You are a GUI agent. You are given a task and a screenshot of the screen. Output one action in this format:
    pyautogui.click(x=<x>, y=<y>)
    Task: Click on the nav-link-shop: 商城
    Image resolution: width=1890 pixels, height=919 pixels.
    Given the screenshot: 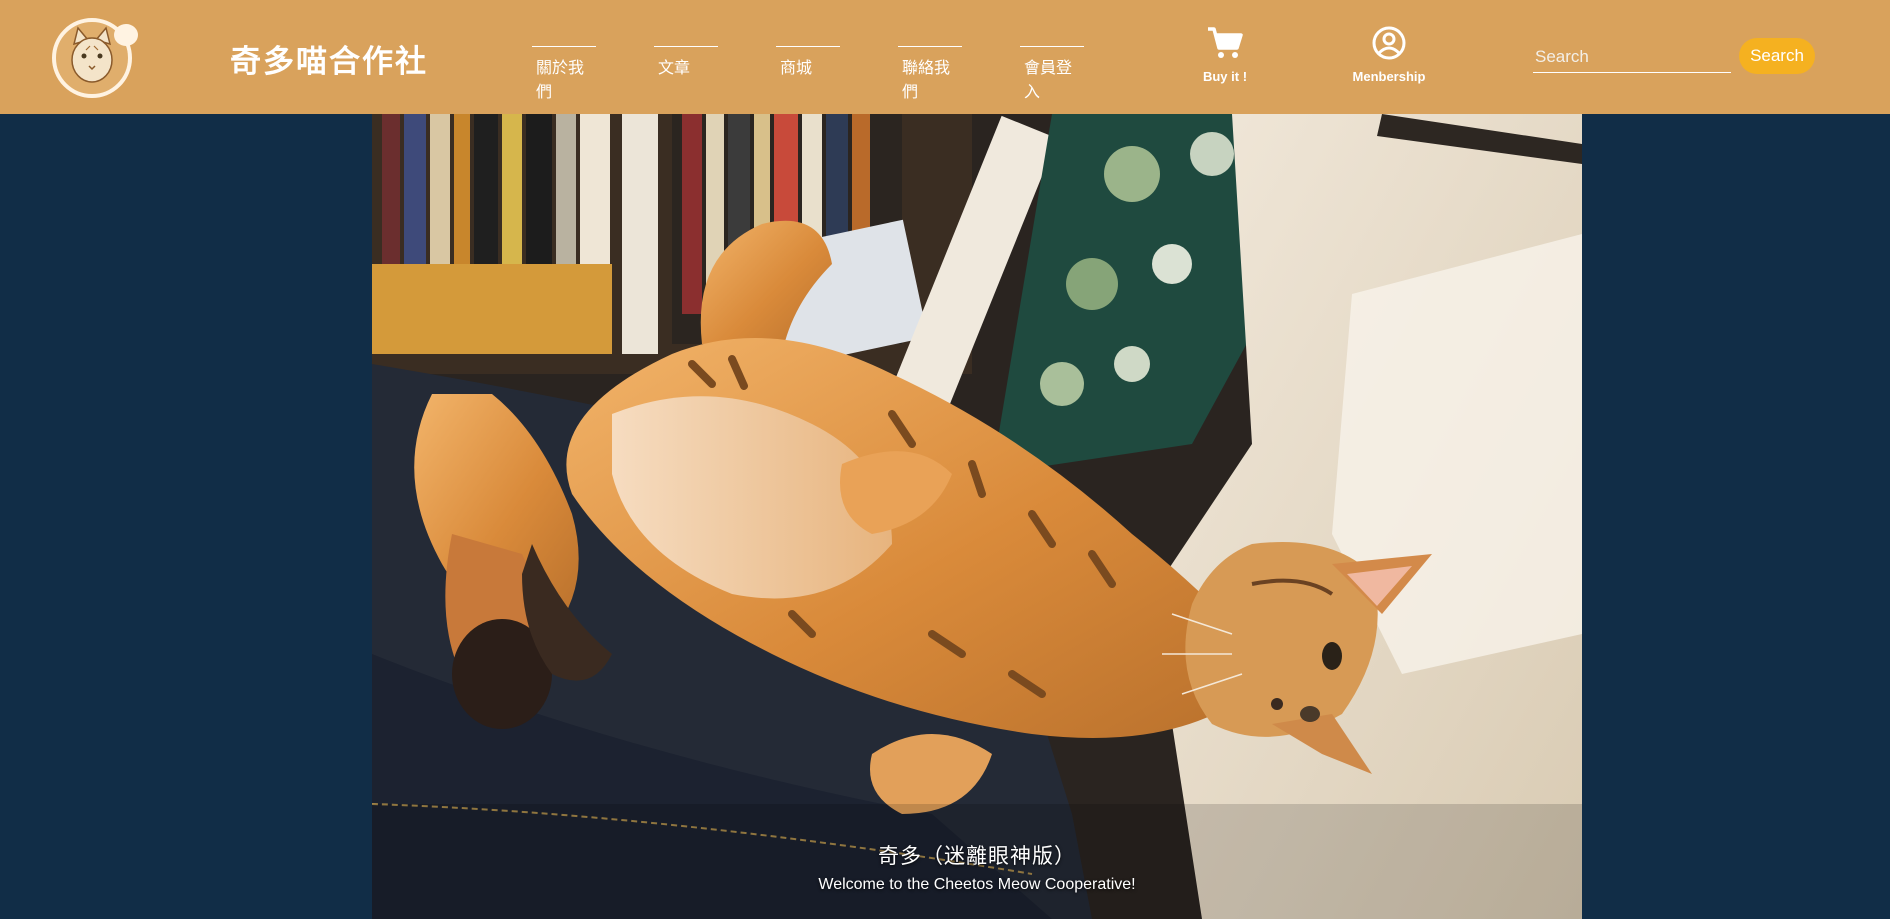 What is the action you would take?
    pyautogui.click(x=808, y=62)
    